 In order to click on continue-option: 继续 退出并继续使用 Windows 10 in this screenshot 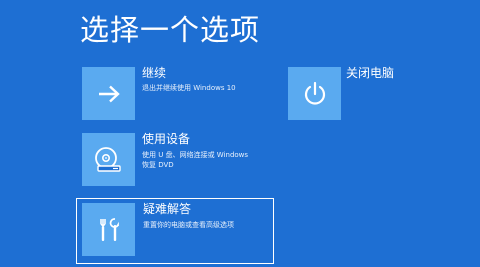, I will do `click(170, 97)`.